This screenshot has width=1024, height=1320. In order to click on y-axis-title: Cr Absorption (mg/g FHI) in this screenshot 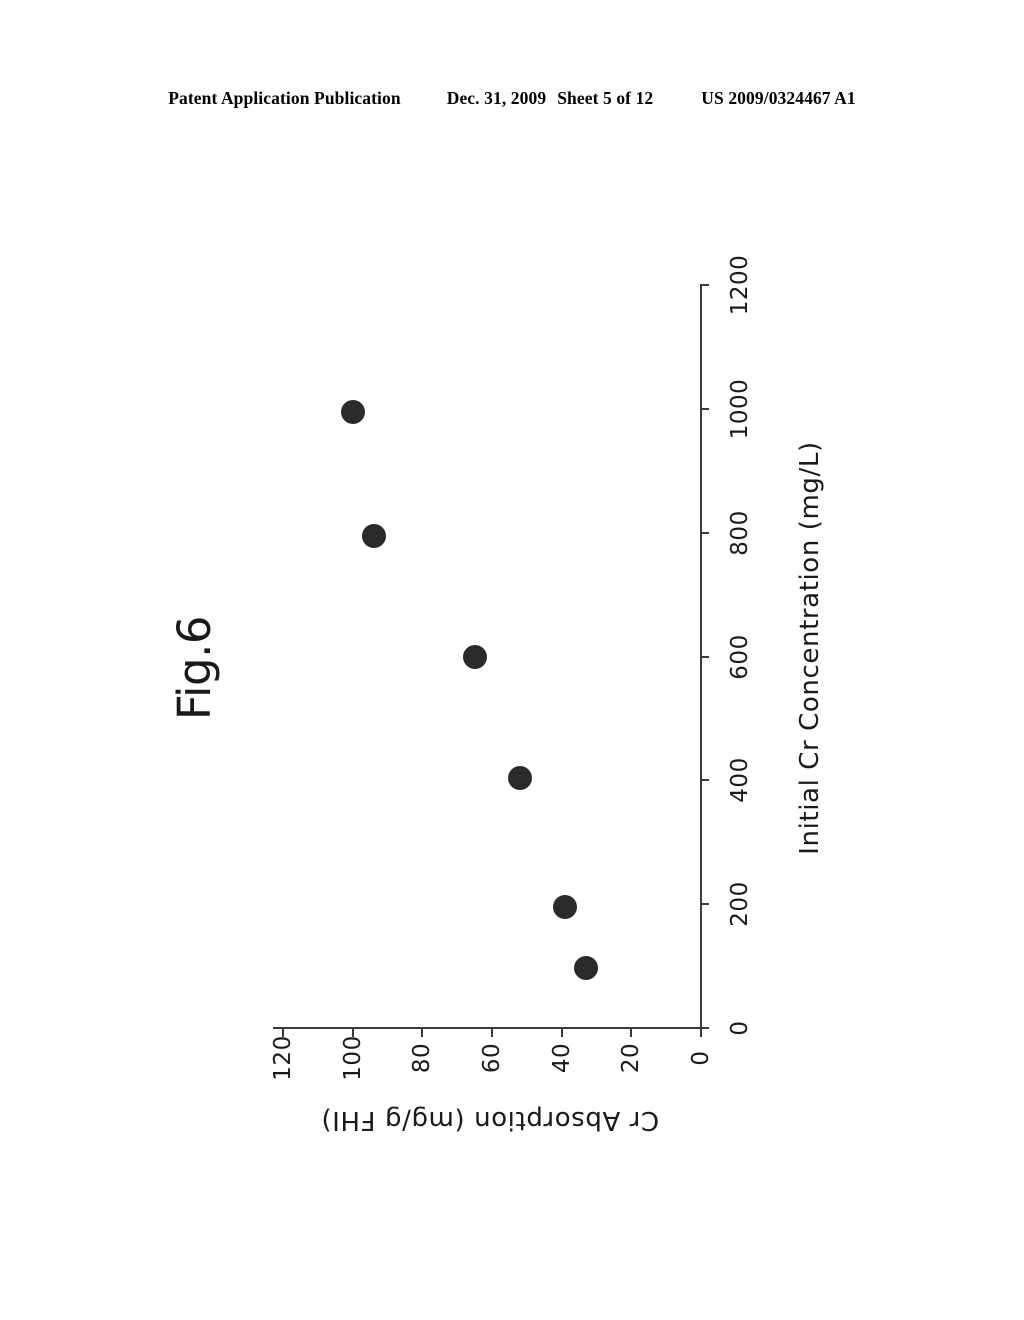, I will do `click(490, 1120)`.